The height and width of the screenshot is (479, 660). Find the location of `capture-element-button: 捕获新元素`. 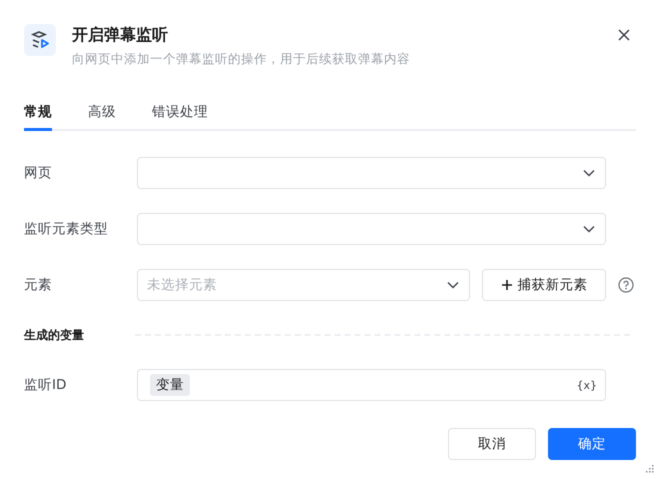

capture-element-button: 捕获新元素 is located at coordinates (544, 285).